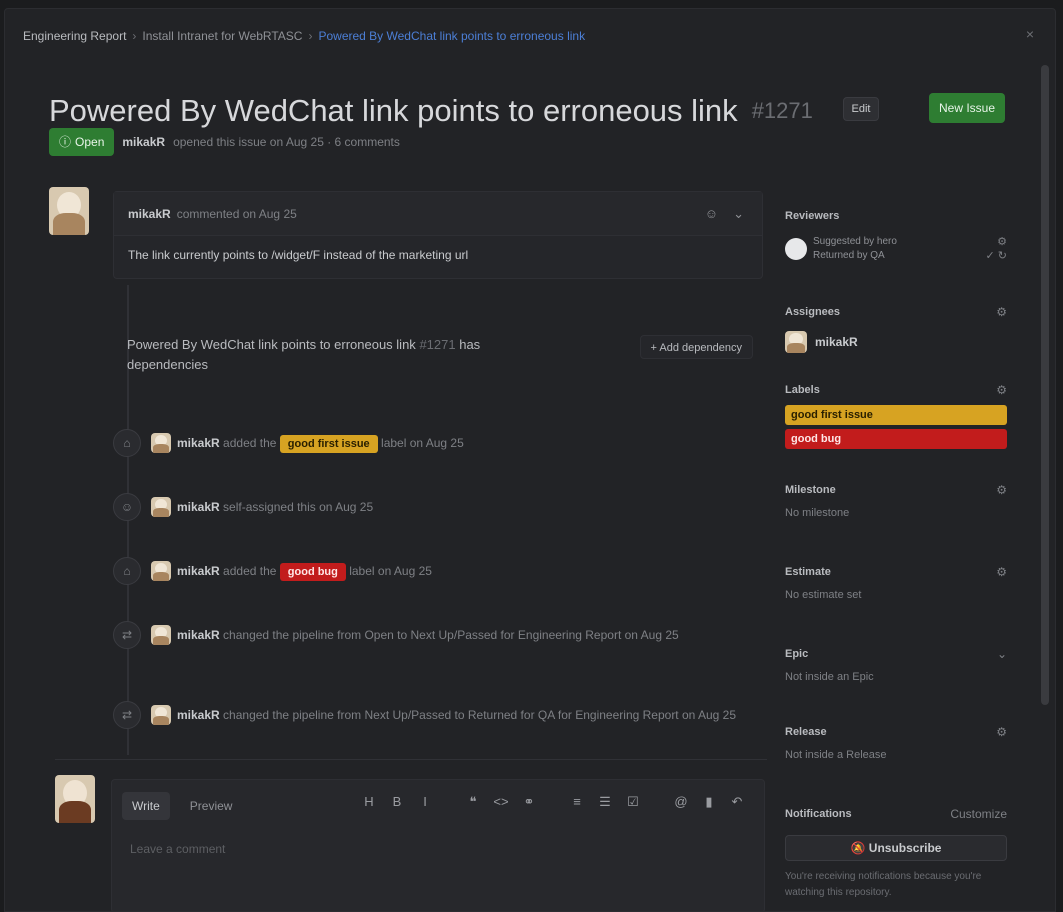 The height and width of the screenshot is (912, 1063). Describe the element at coordinates (90, 142) in the screenshot. I see `status-label: Open` at that location.